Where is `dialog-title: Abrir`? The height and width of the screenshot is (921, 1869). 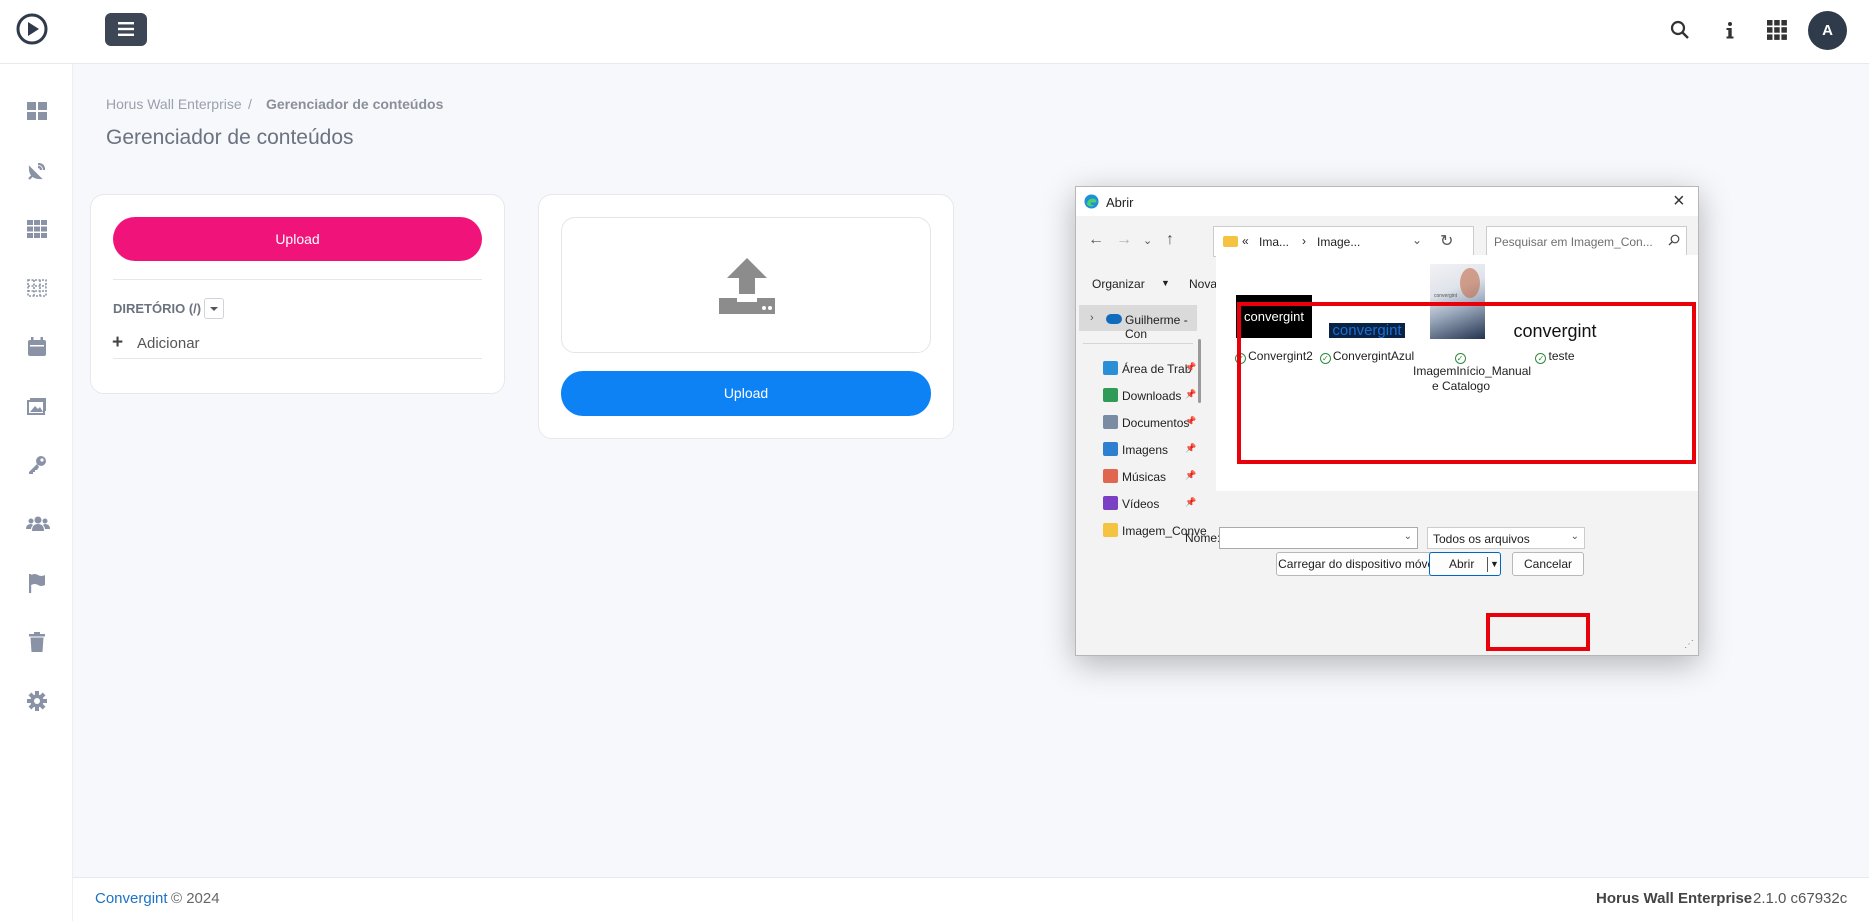 dialog-title: Abrir is located at coordinates (1120, 202).